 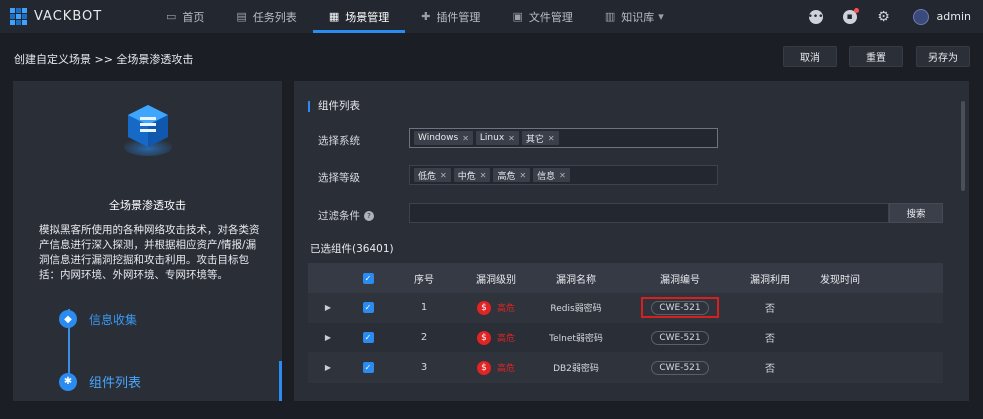 What do you see at coordinates (920, 16) in the screenshot?
I see `avatar` at bounding box center [920, 16].